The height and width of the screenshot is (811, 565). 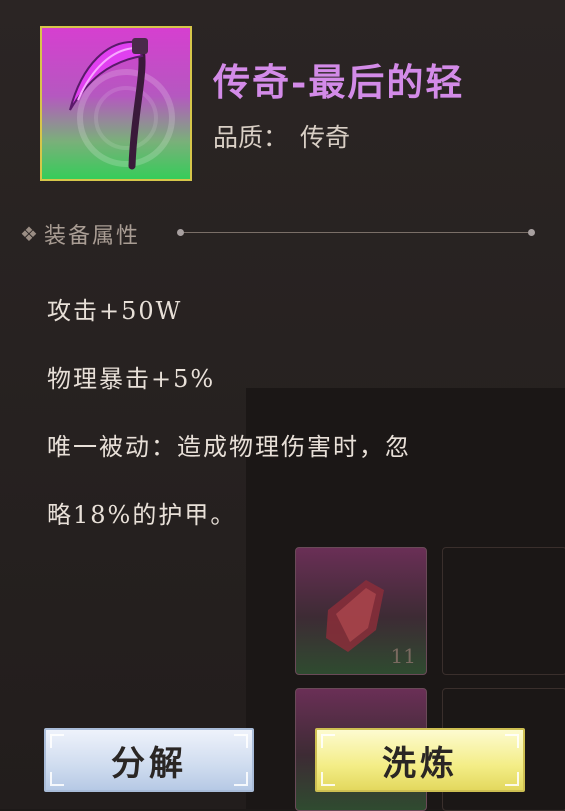 I want to click on item-count: 11, so click(x=403, y=656).